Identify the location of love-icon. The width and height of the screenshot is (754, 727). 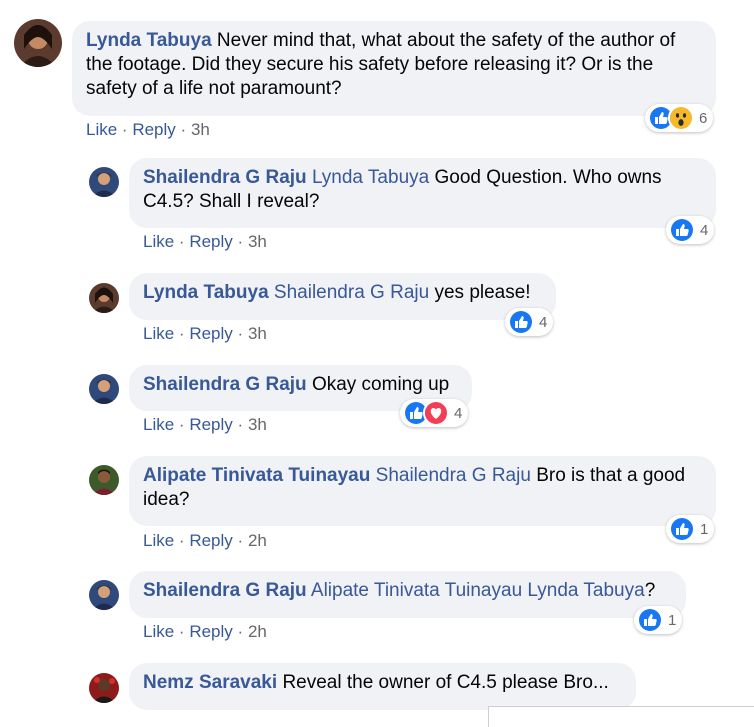
(436, 413).